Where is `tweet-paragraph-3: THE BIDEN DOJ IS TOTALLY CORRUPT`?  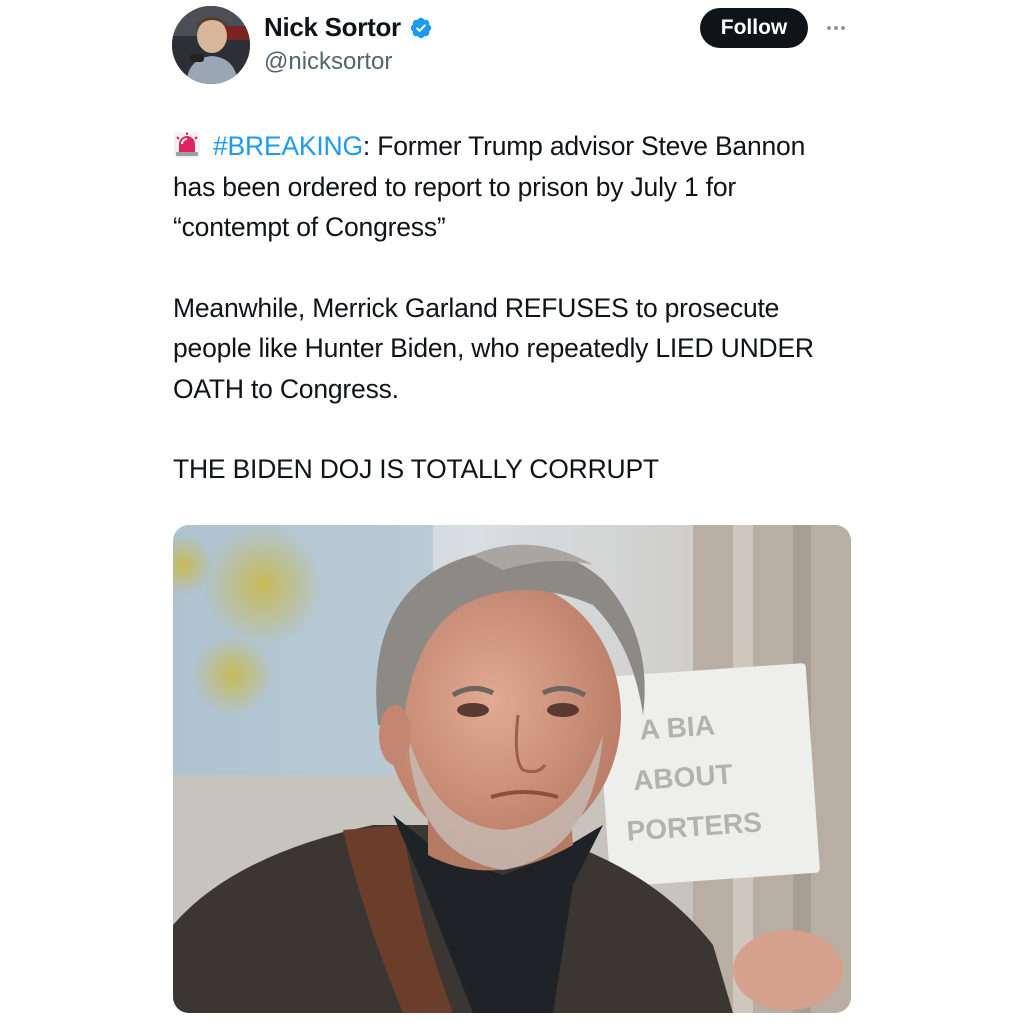
tweet-paragraph-3: THE BIDEN DOJ IS TOTALLY CORRUPT is located at coordinates (416, 469).